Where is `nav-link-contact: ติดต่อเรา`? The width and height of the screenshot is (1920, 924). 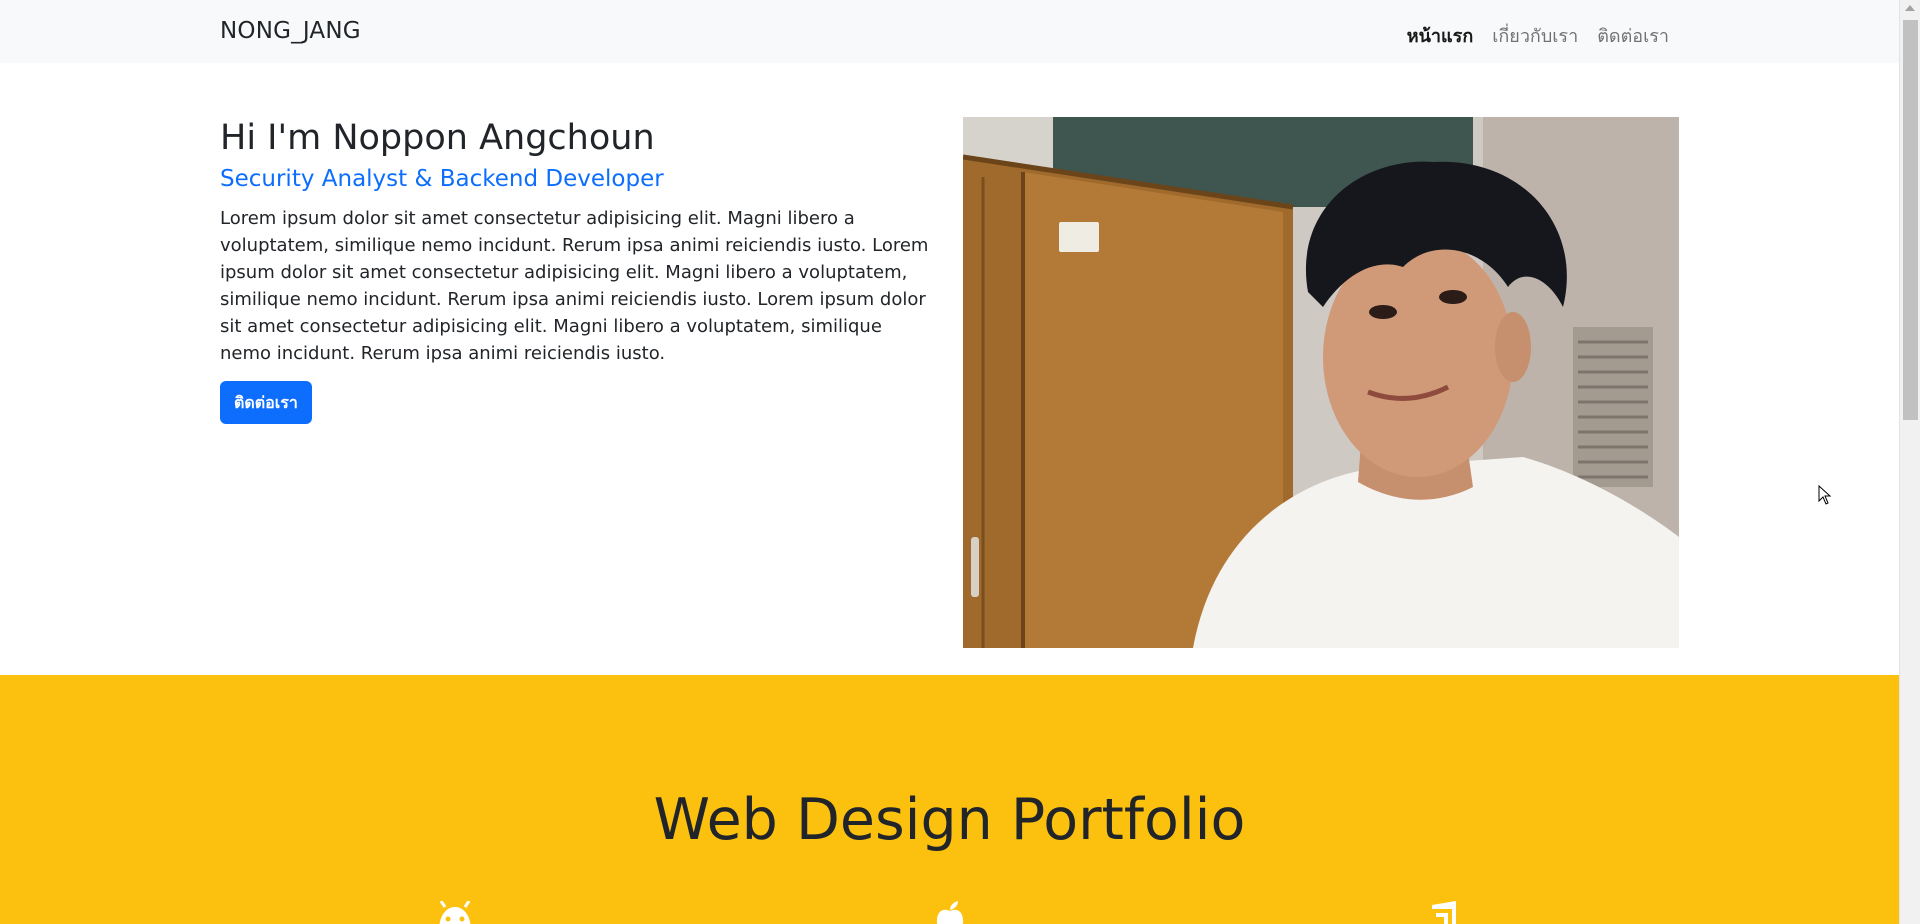 nav-link-contact: ติดต่อเรา is located at coordinates (1633, 35).